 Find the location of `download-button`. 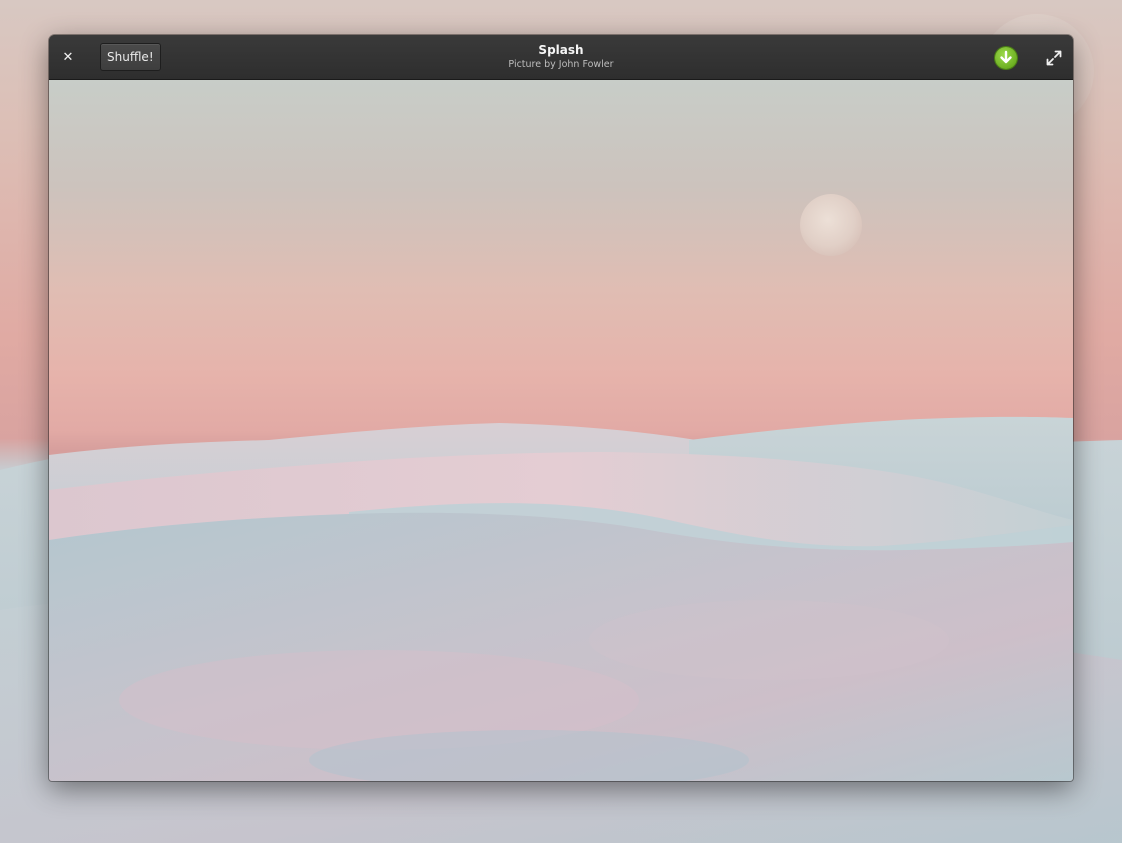

download-button is located at coordinates (1006, 58).